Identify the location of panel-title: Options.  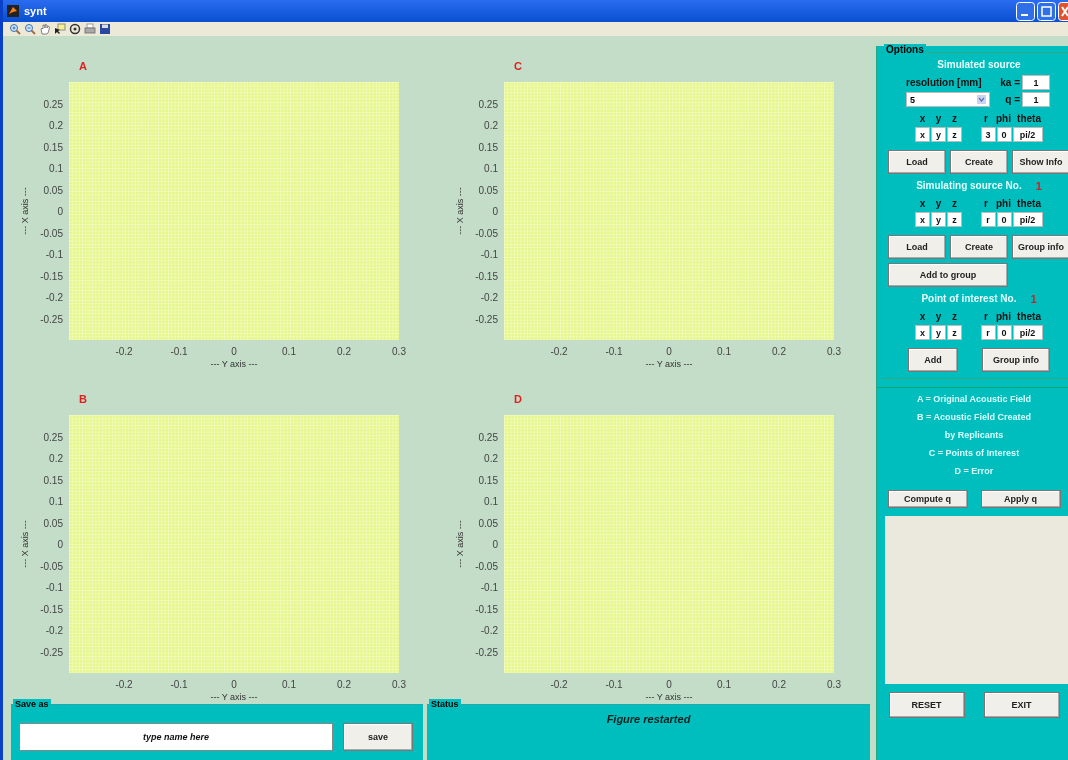
(905, 49).